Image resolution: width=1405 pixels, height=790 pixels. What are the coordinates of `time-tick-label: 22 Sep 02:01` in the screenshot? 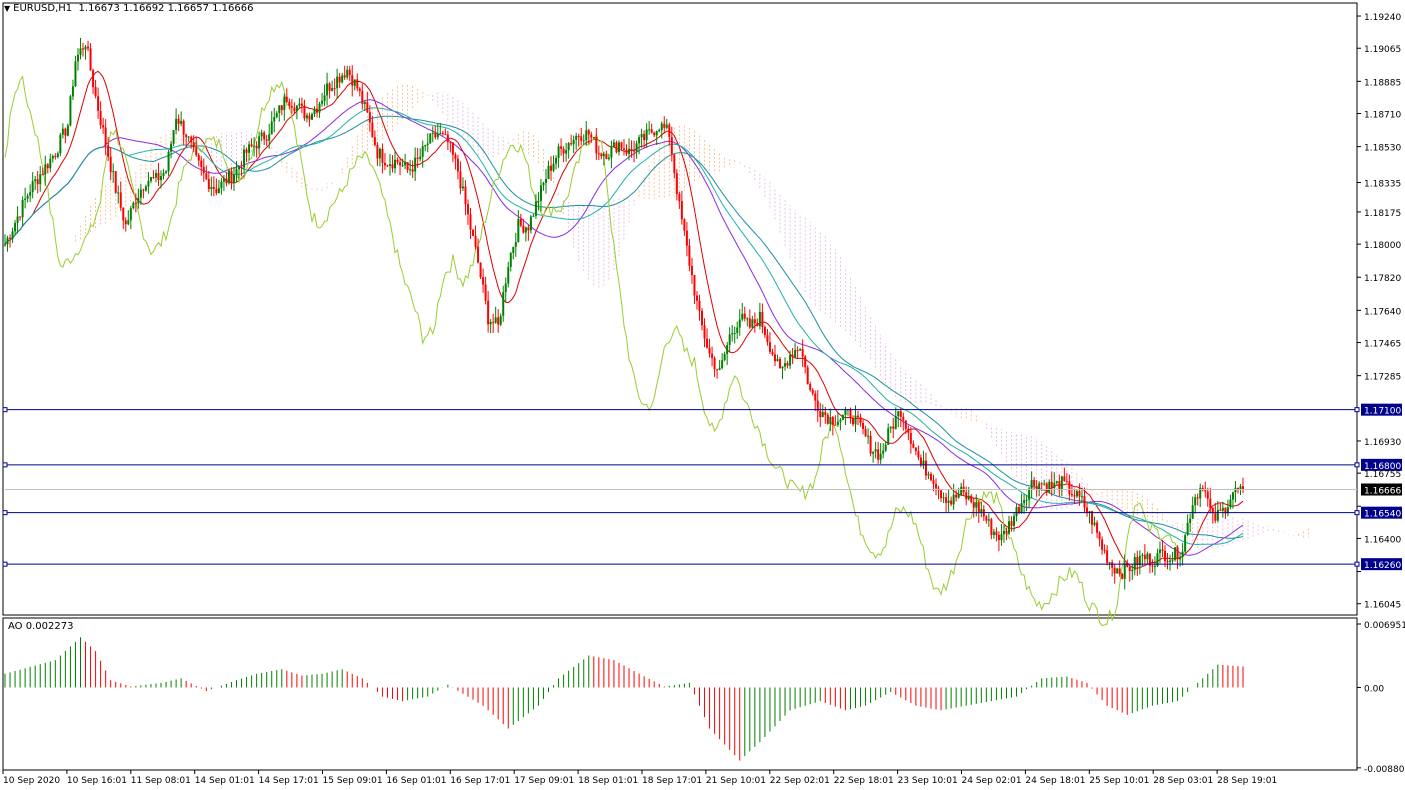 It's located at (800, 781).